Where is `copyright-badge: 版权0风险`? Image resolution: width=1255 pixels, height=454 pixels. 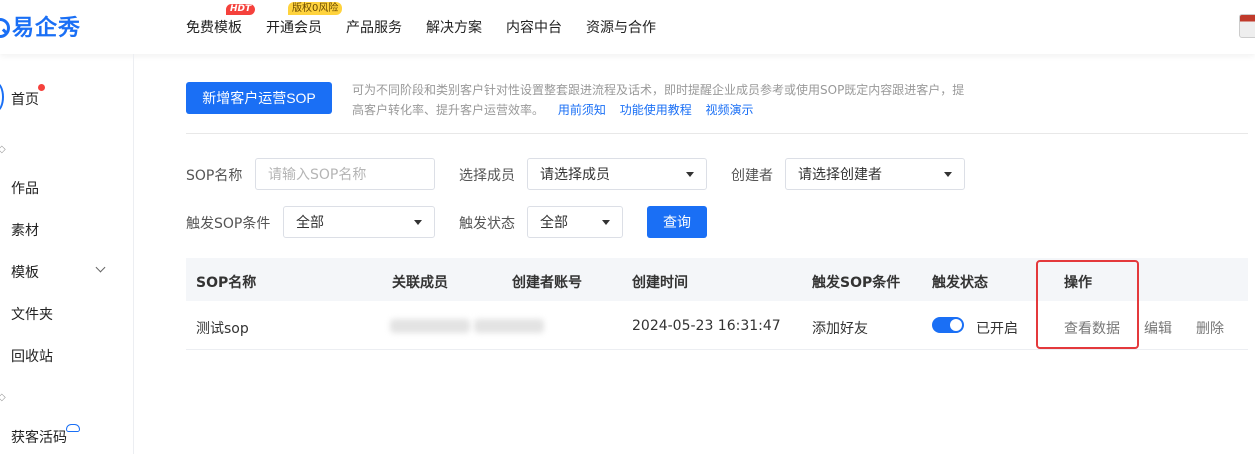
copyright-badge: 版权0风险 is located at coordinates (315, 8).